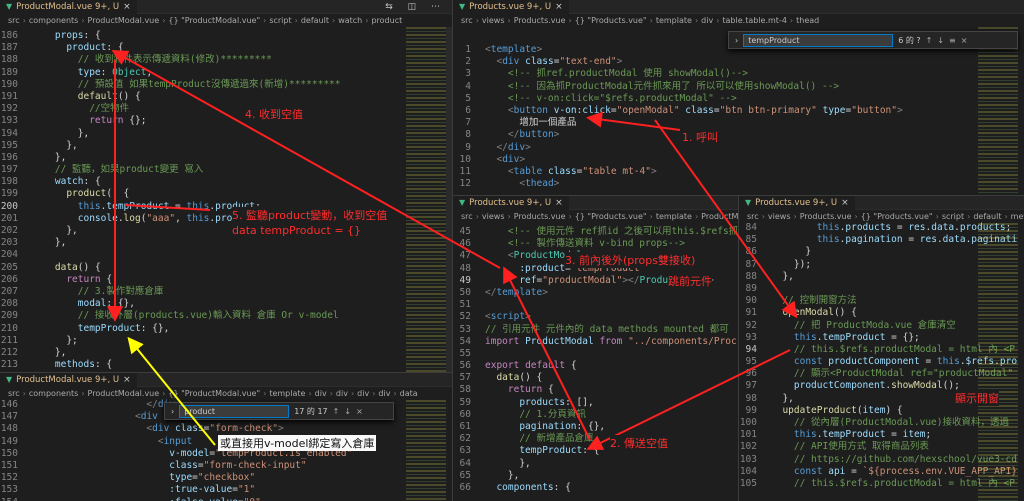 The height and width of the screenshot is (501, 1024). I want to click on line-text: 增加一個產品, so click(754, 123).